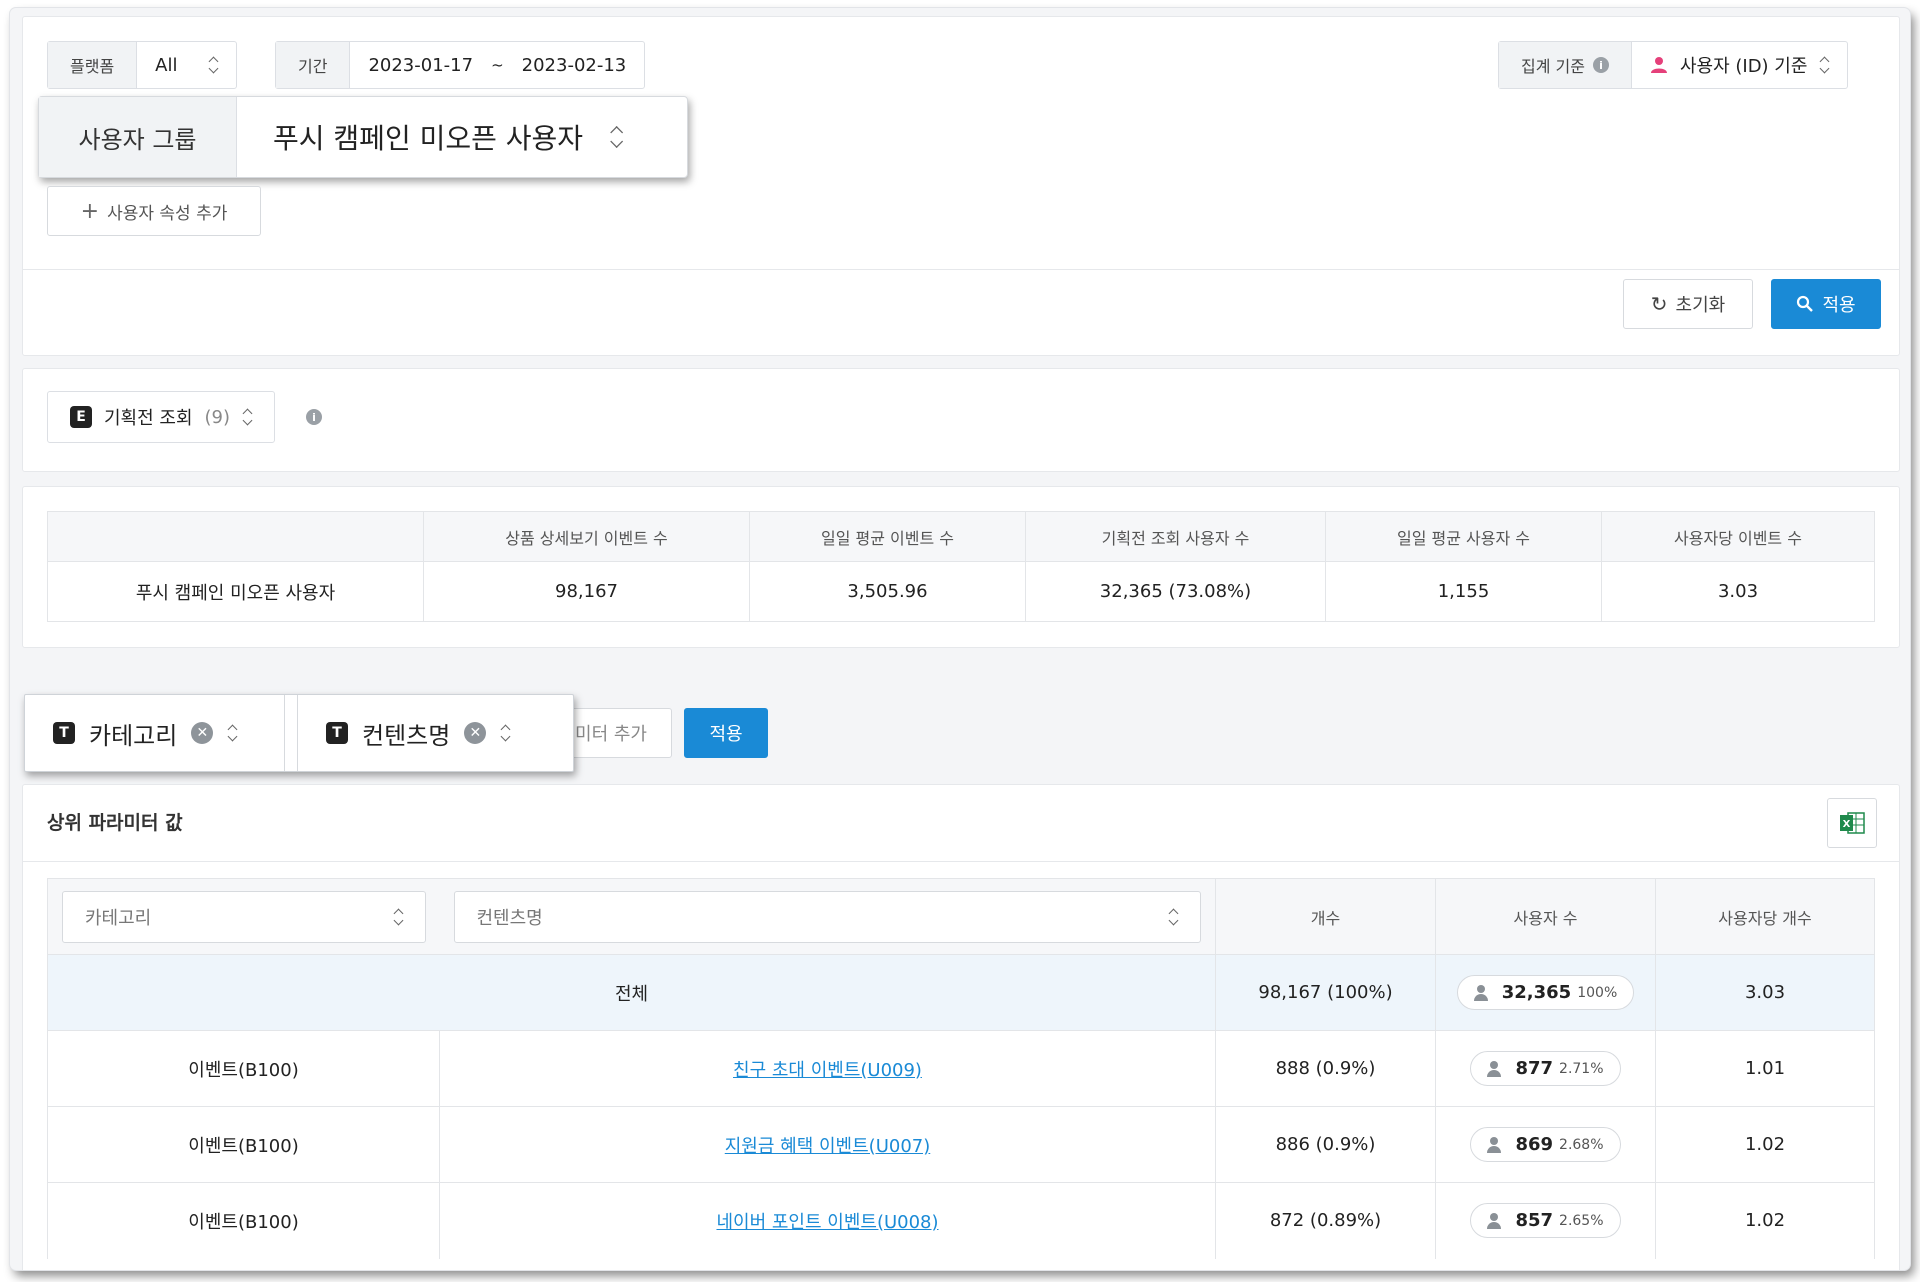 This screenshot has width=1920, height=1282. Describe the element at coordinates (314, 417) in the screenshot. I see `event-info-icon: i` at that location.